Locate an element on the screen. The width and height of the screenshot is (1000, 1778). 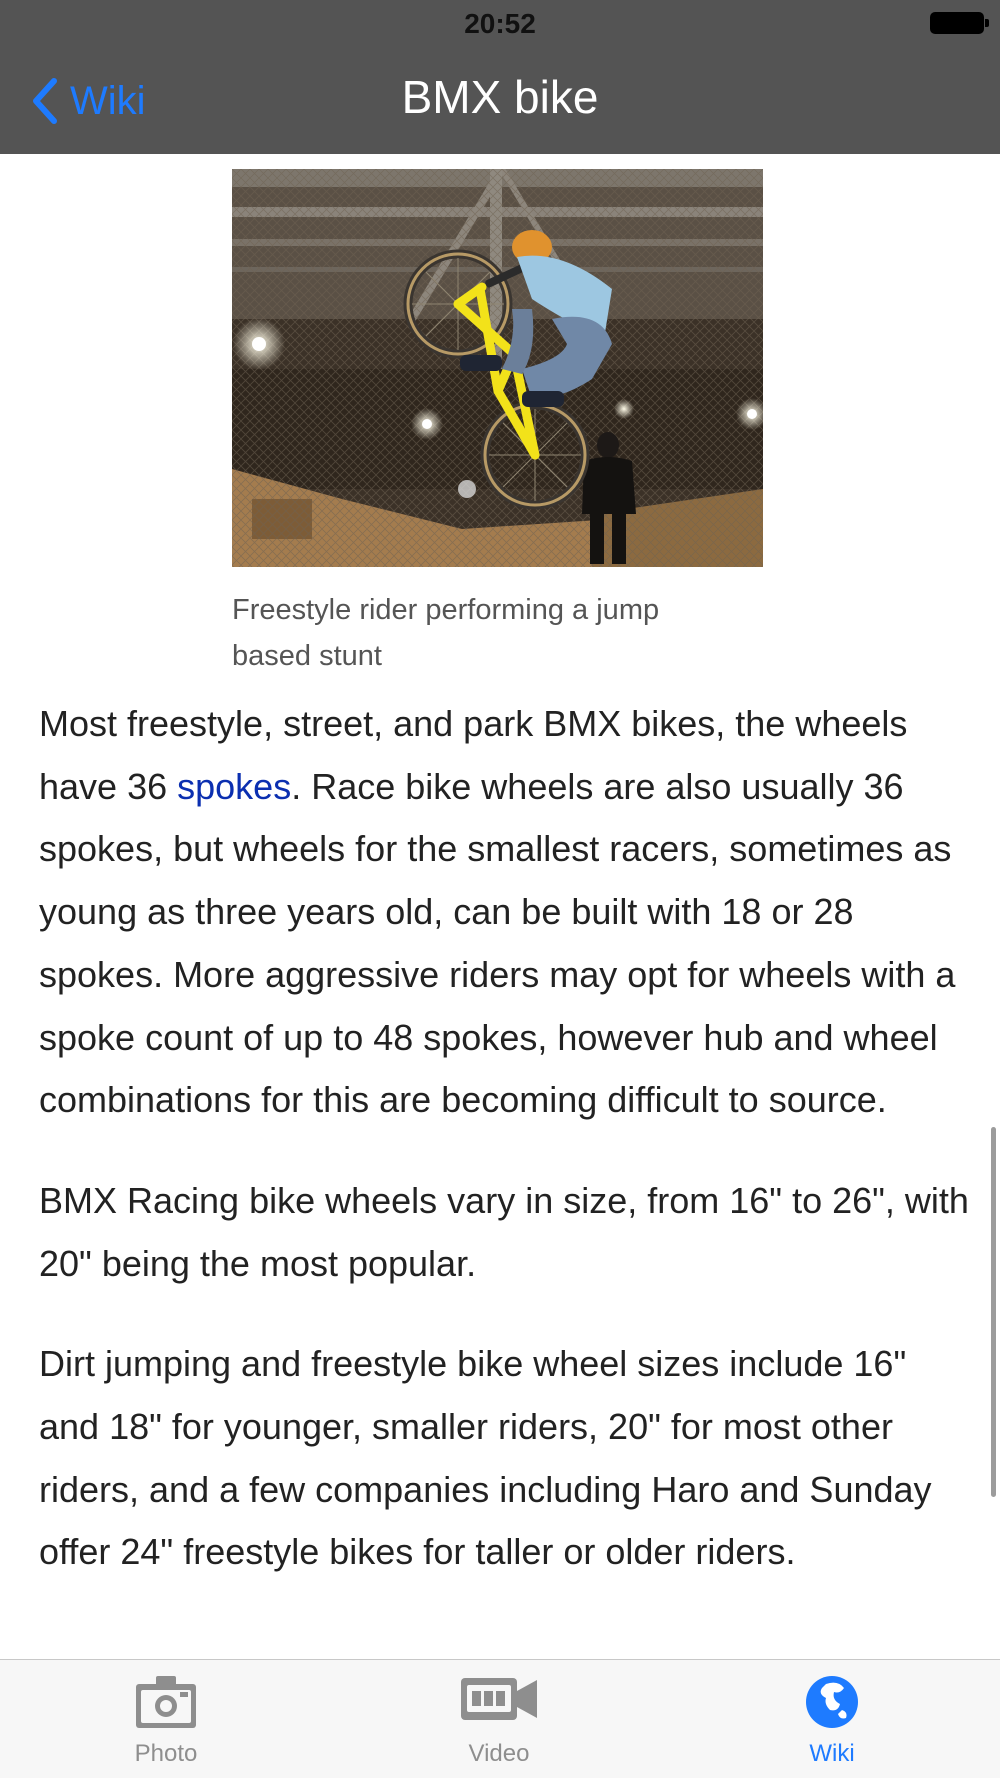
bmx-rider-photo is located at coordinates (497, 368).